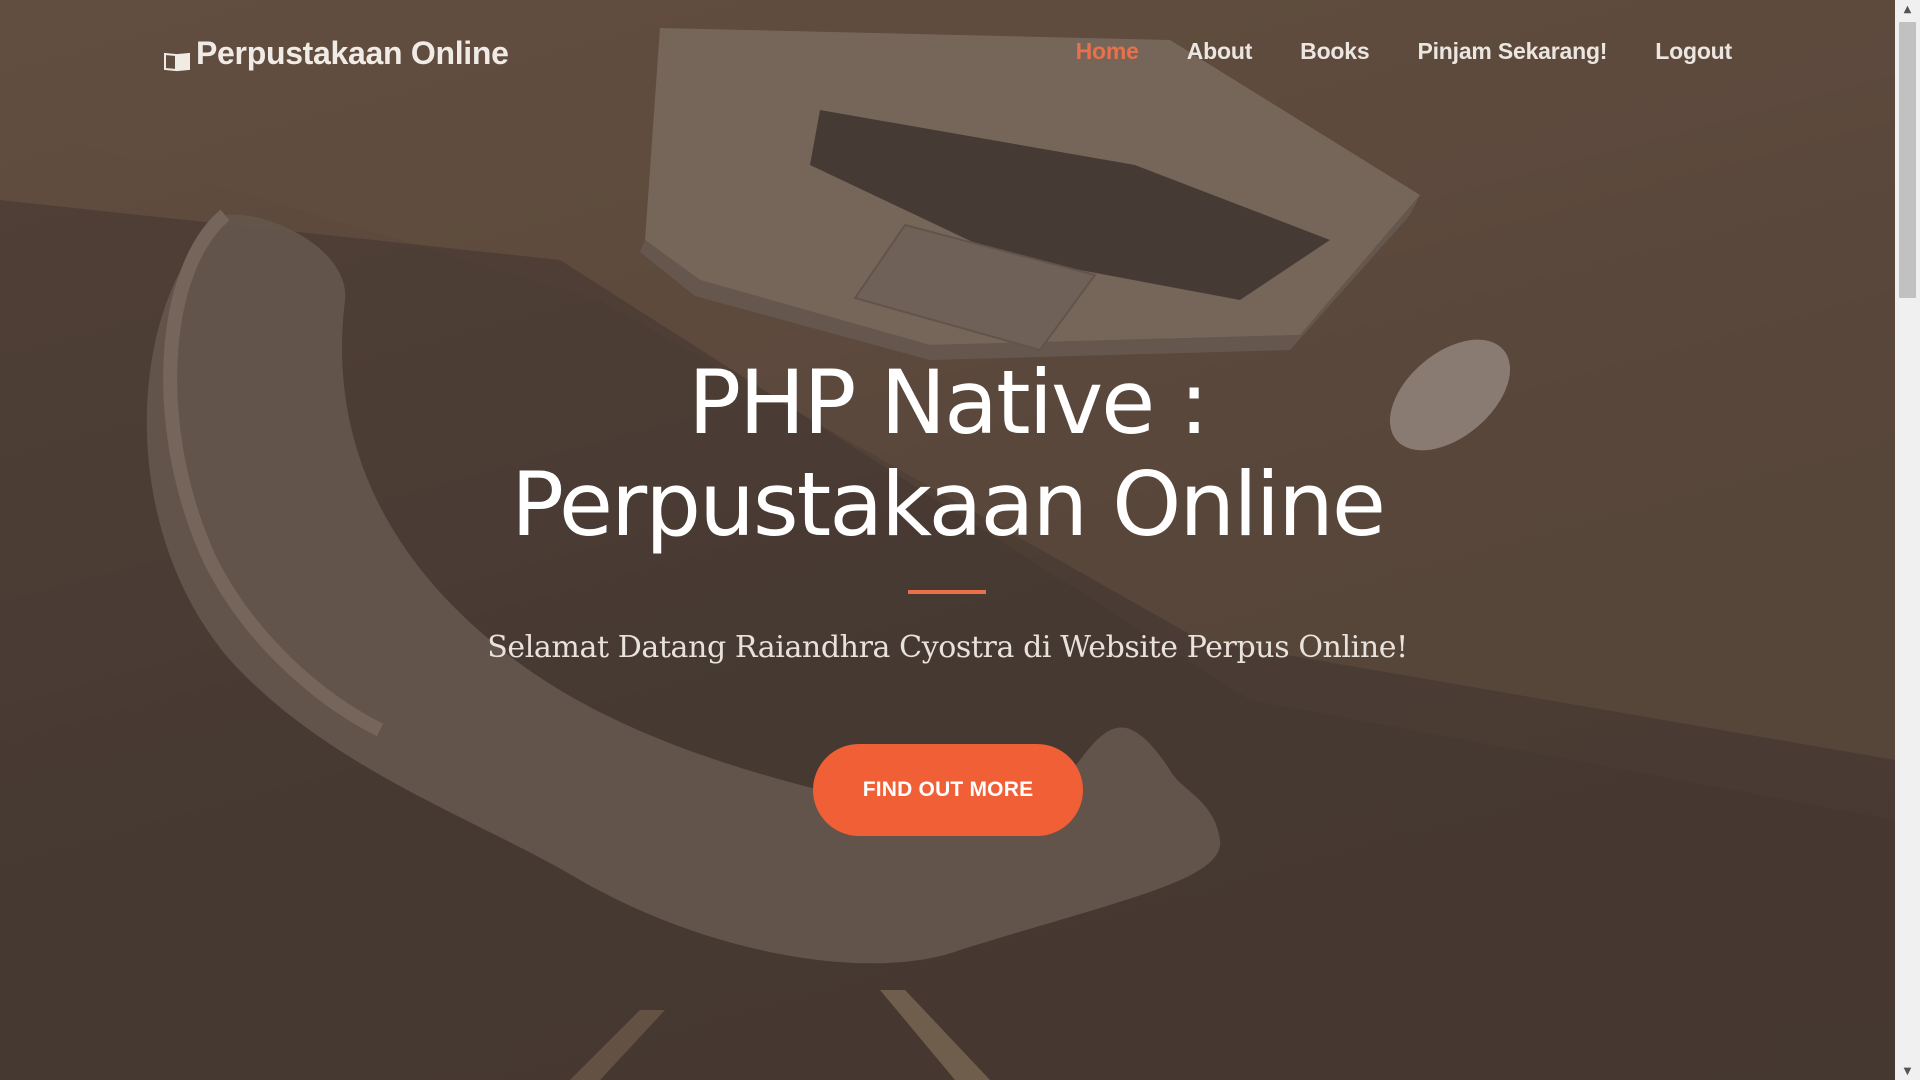 Image resolution: width=1920 pixels, height=1080 pixels. I want to click on arrow-up-icon: ▲, so click(1907, 9).